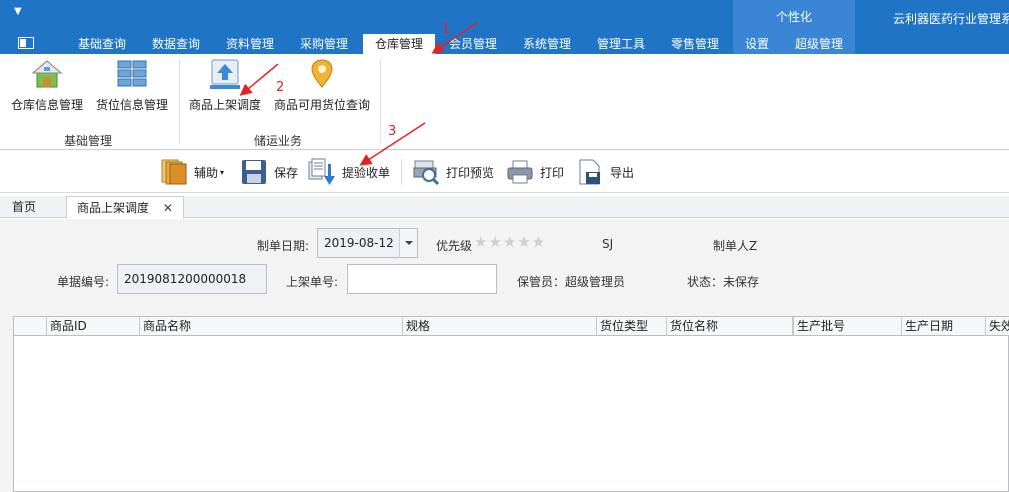 The image size is (1009, 492). Describe the element at coordinates (608, 244) in the screenshot. I see `doc-type-code: SJ` at that location.